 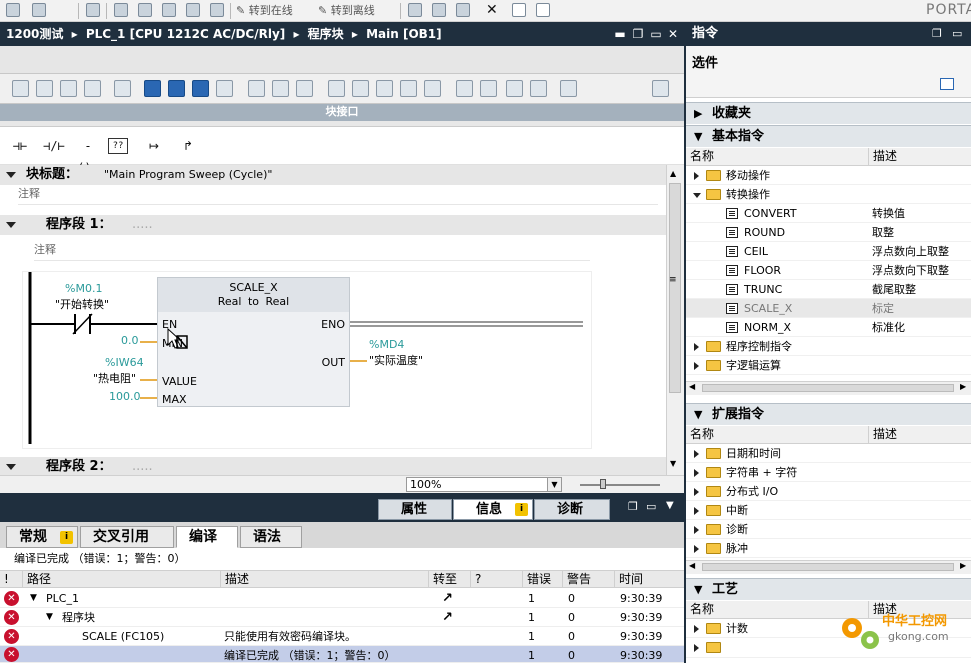 I want to click on breadcrumb-project: 1200测试, so click(x=34, y=34).